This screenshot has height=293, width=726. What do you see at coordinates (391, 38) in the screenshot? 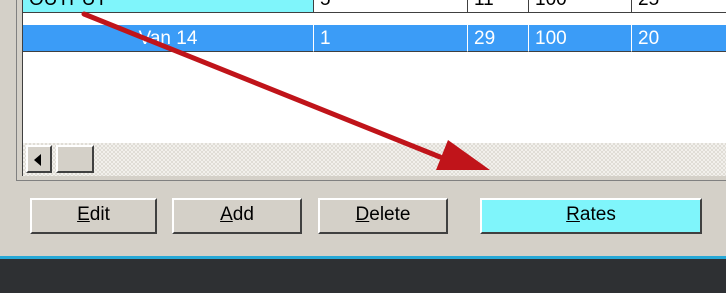
I see `cell: 1` at bounding box center [391, 38].